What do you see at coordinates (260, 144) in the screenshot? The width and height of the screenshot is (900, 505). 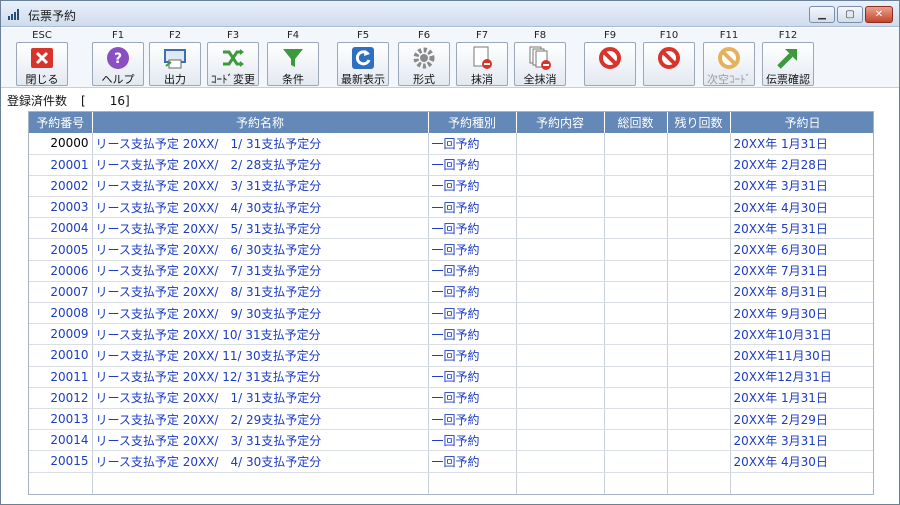 I see `cell-reservation-name: リース支払予定 20XX/ 1/ 31支払予定分` at bounding box center [260, 144].